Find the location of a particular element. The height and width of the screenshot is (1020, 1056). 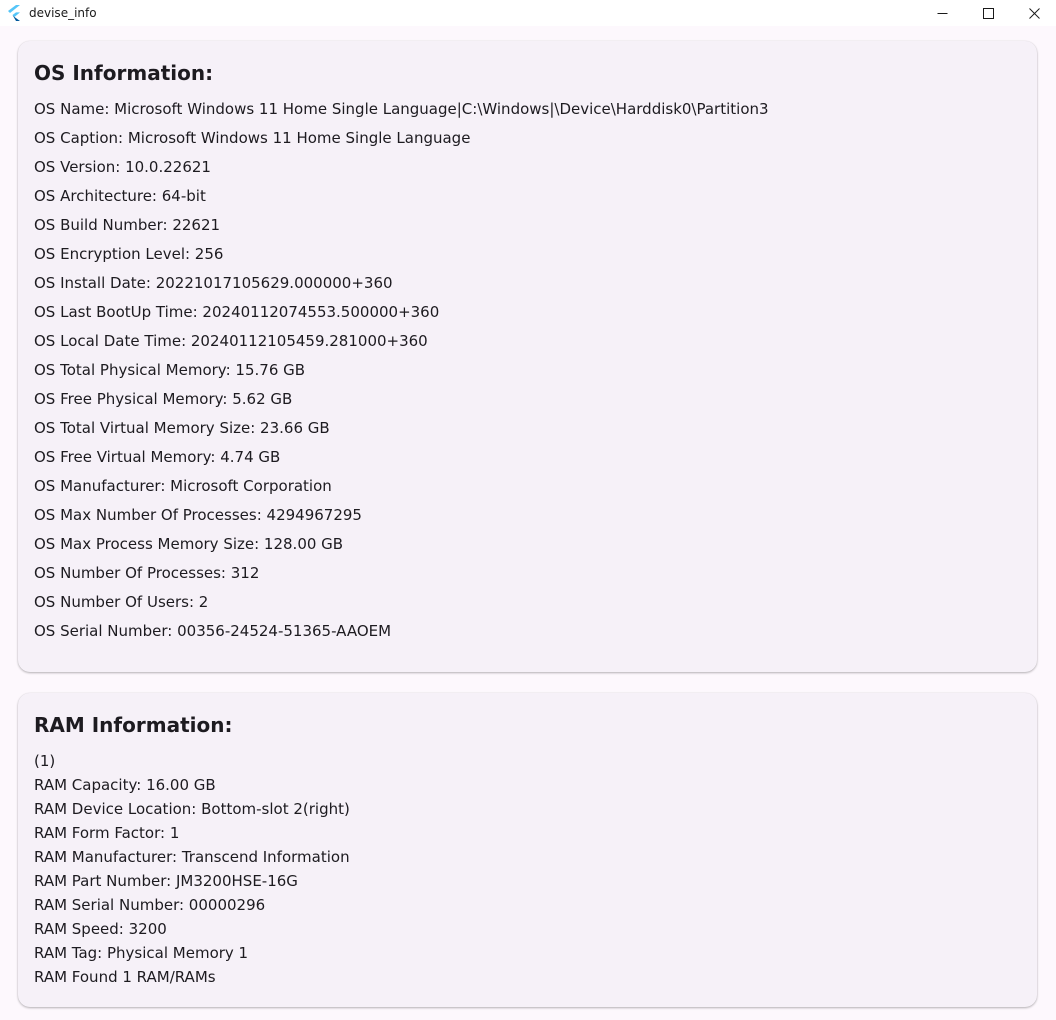

os-total-physical-memory-line: OS Total Physical Memory: 15.76 GB is located at coordinates (170, 370).